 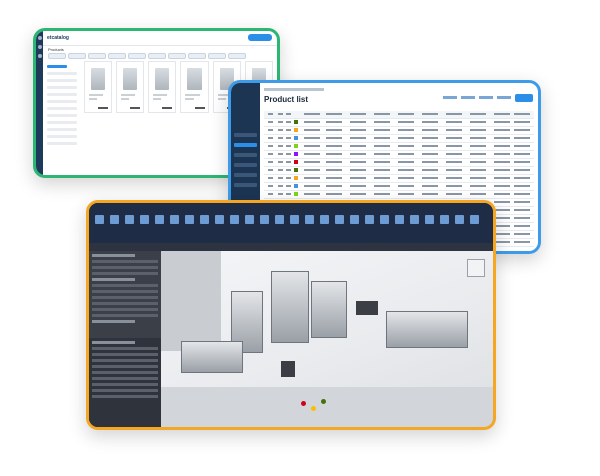 I want to click on catalog-action-button, so click(x=260, y=37).